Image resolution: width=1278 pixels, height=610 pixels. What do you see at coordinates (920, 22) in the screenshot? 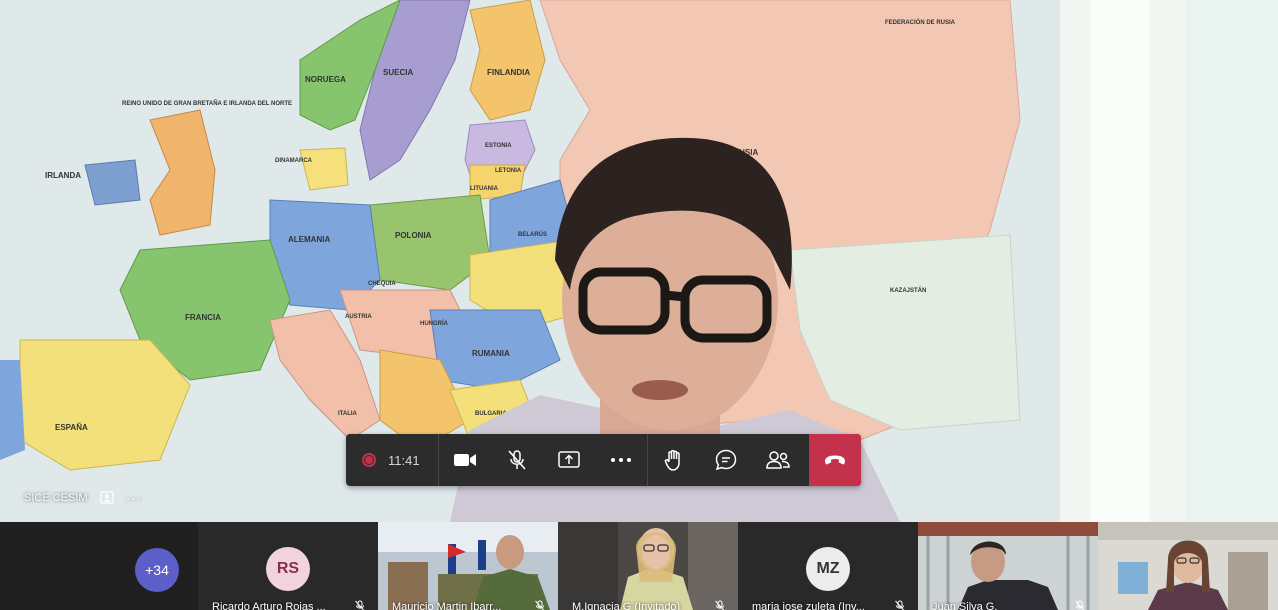
I see `map-label-federacion: FEDERACIÓN DE RUSIA` at bounding box center [920, 22].